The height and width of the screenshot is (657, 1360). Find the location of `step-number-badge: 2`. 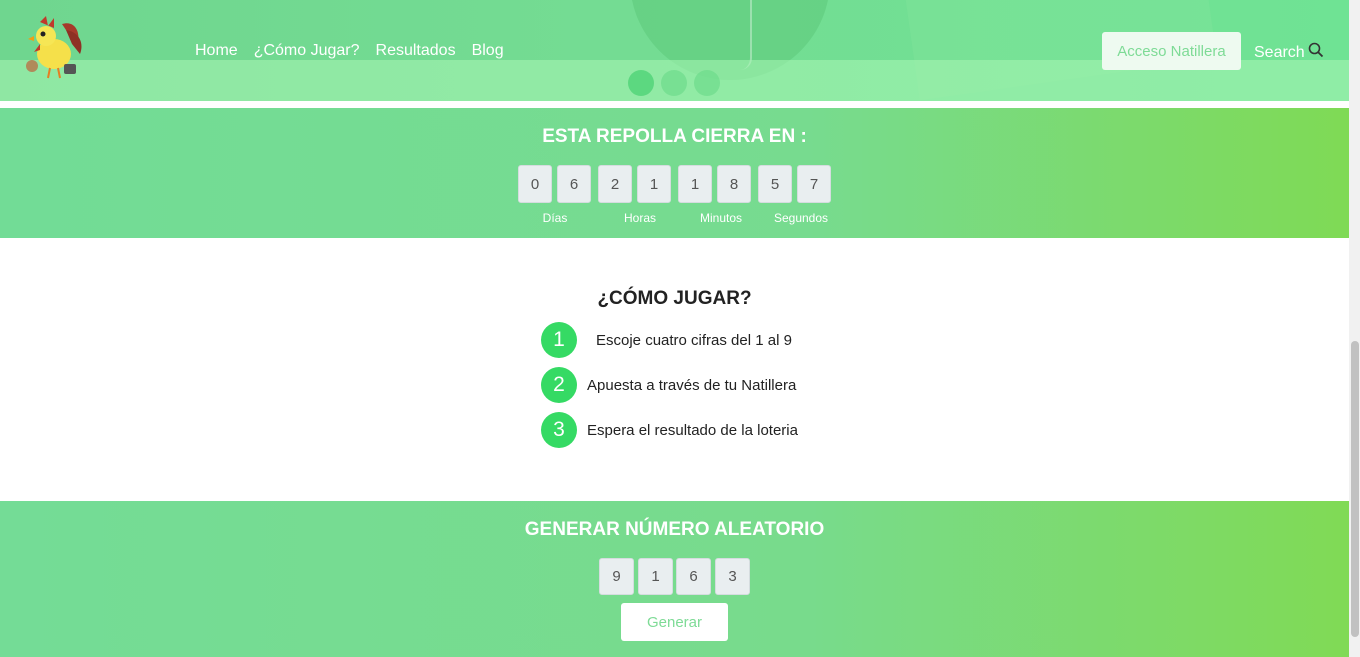

step-number-badge: 2 is located at coordinates (559, 385).